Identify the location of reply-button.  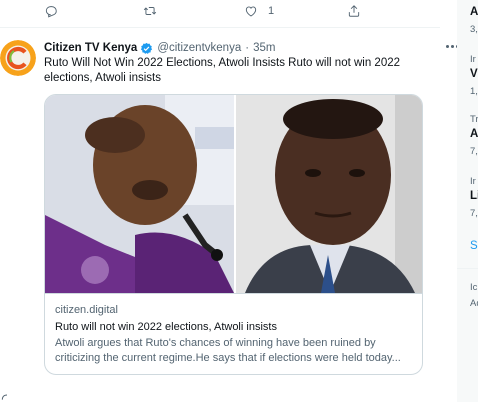
(51, 11).